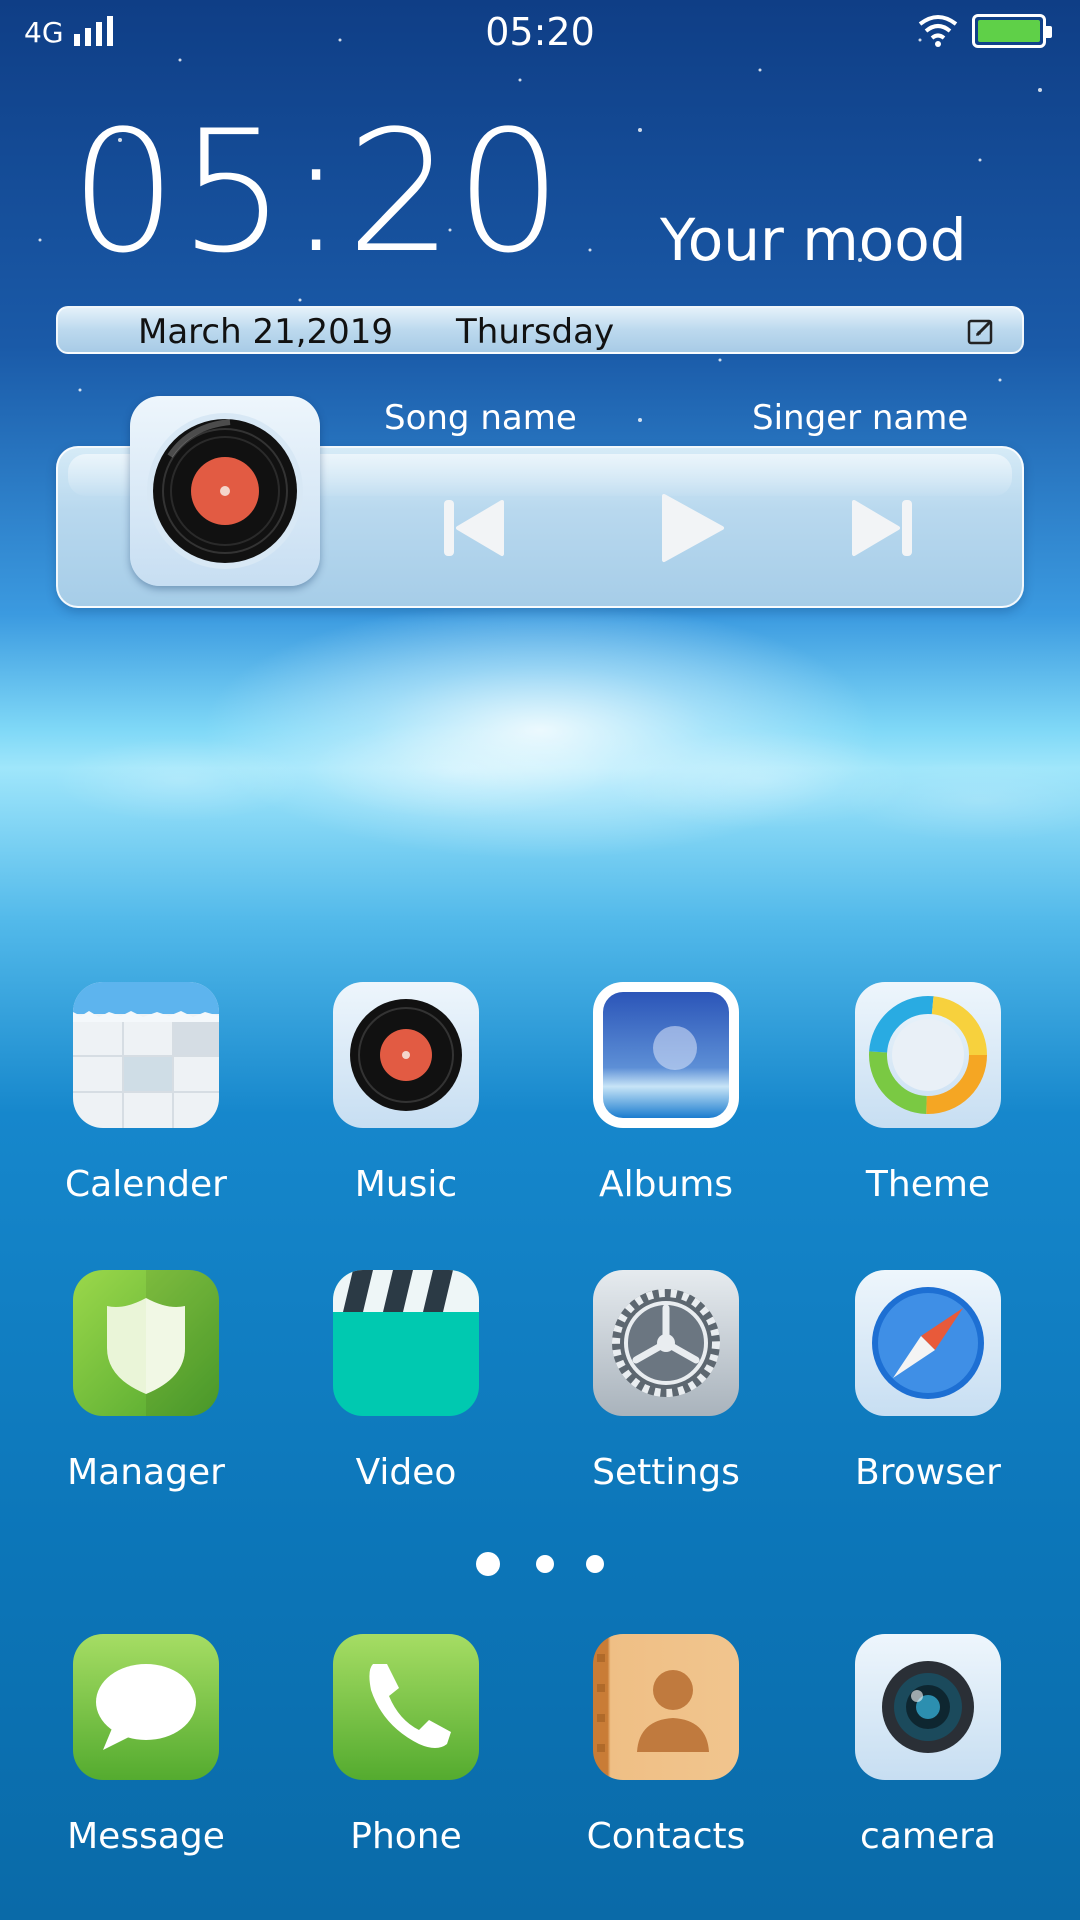 The height and width of the screenshot is (1920, 1080). Describe the element at coordinates (813, 240) in the screenshot. I see `mood-label: Your mood` at that location.